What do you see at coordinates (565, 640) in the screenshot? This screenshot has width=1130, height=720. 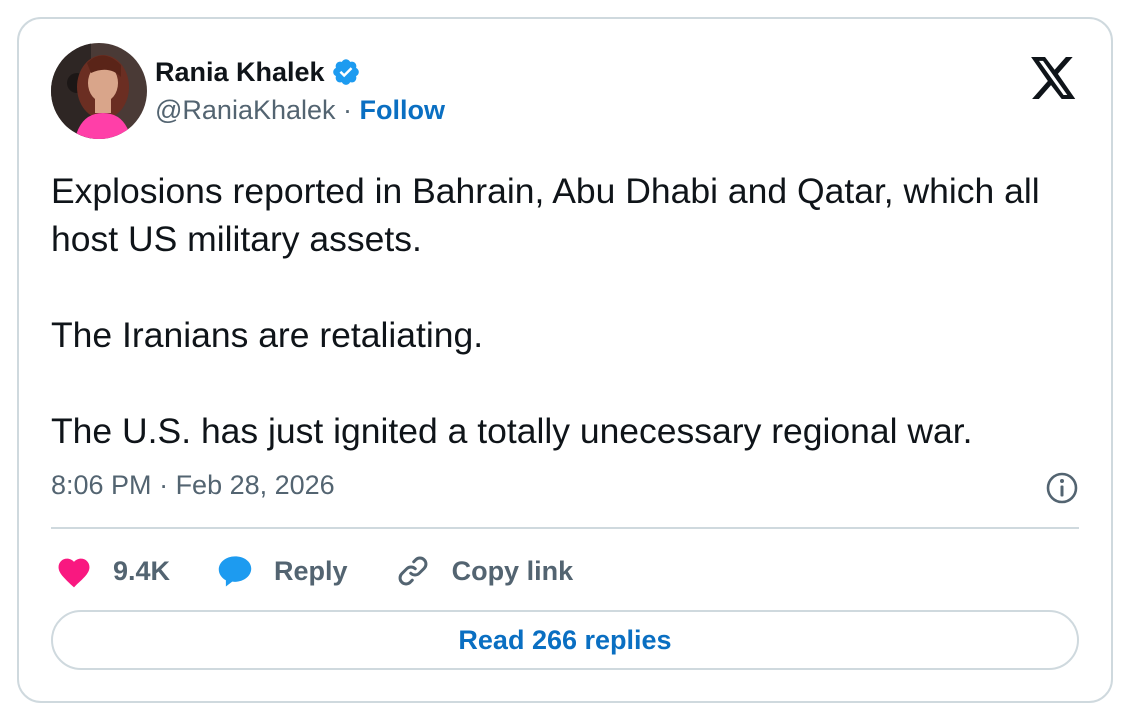 I see `read-replies-button: Read 266 replies` at bounding box center [565, 640].